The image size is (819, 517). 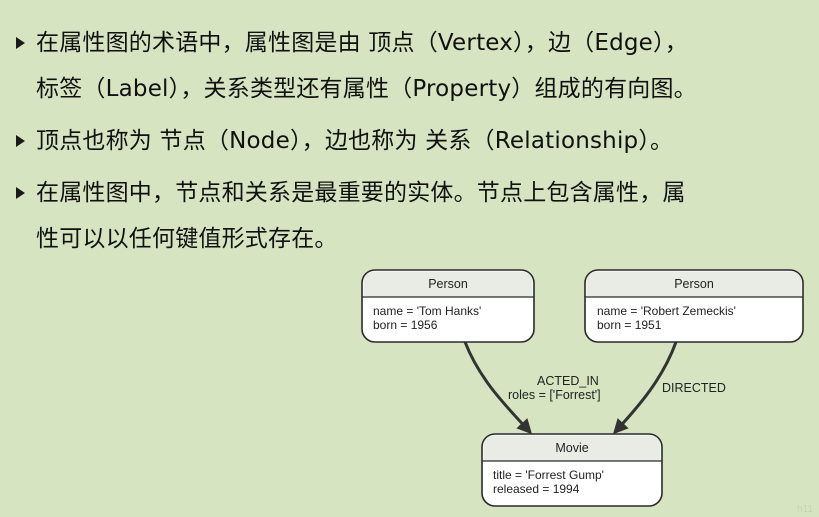 What do you see at coordinates (536, 489) in the screenshot?
I see `node-prop: released = 1994` at bounding box center [536, 489].